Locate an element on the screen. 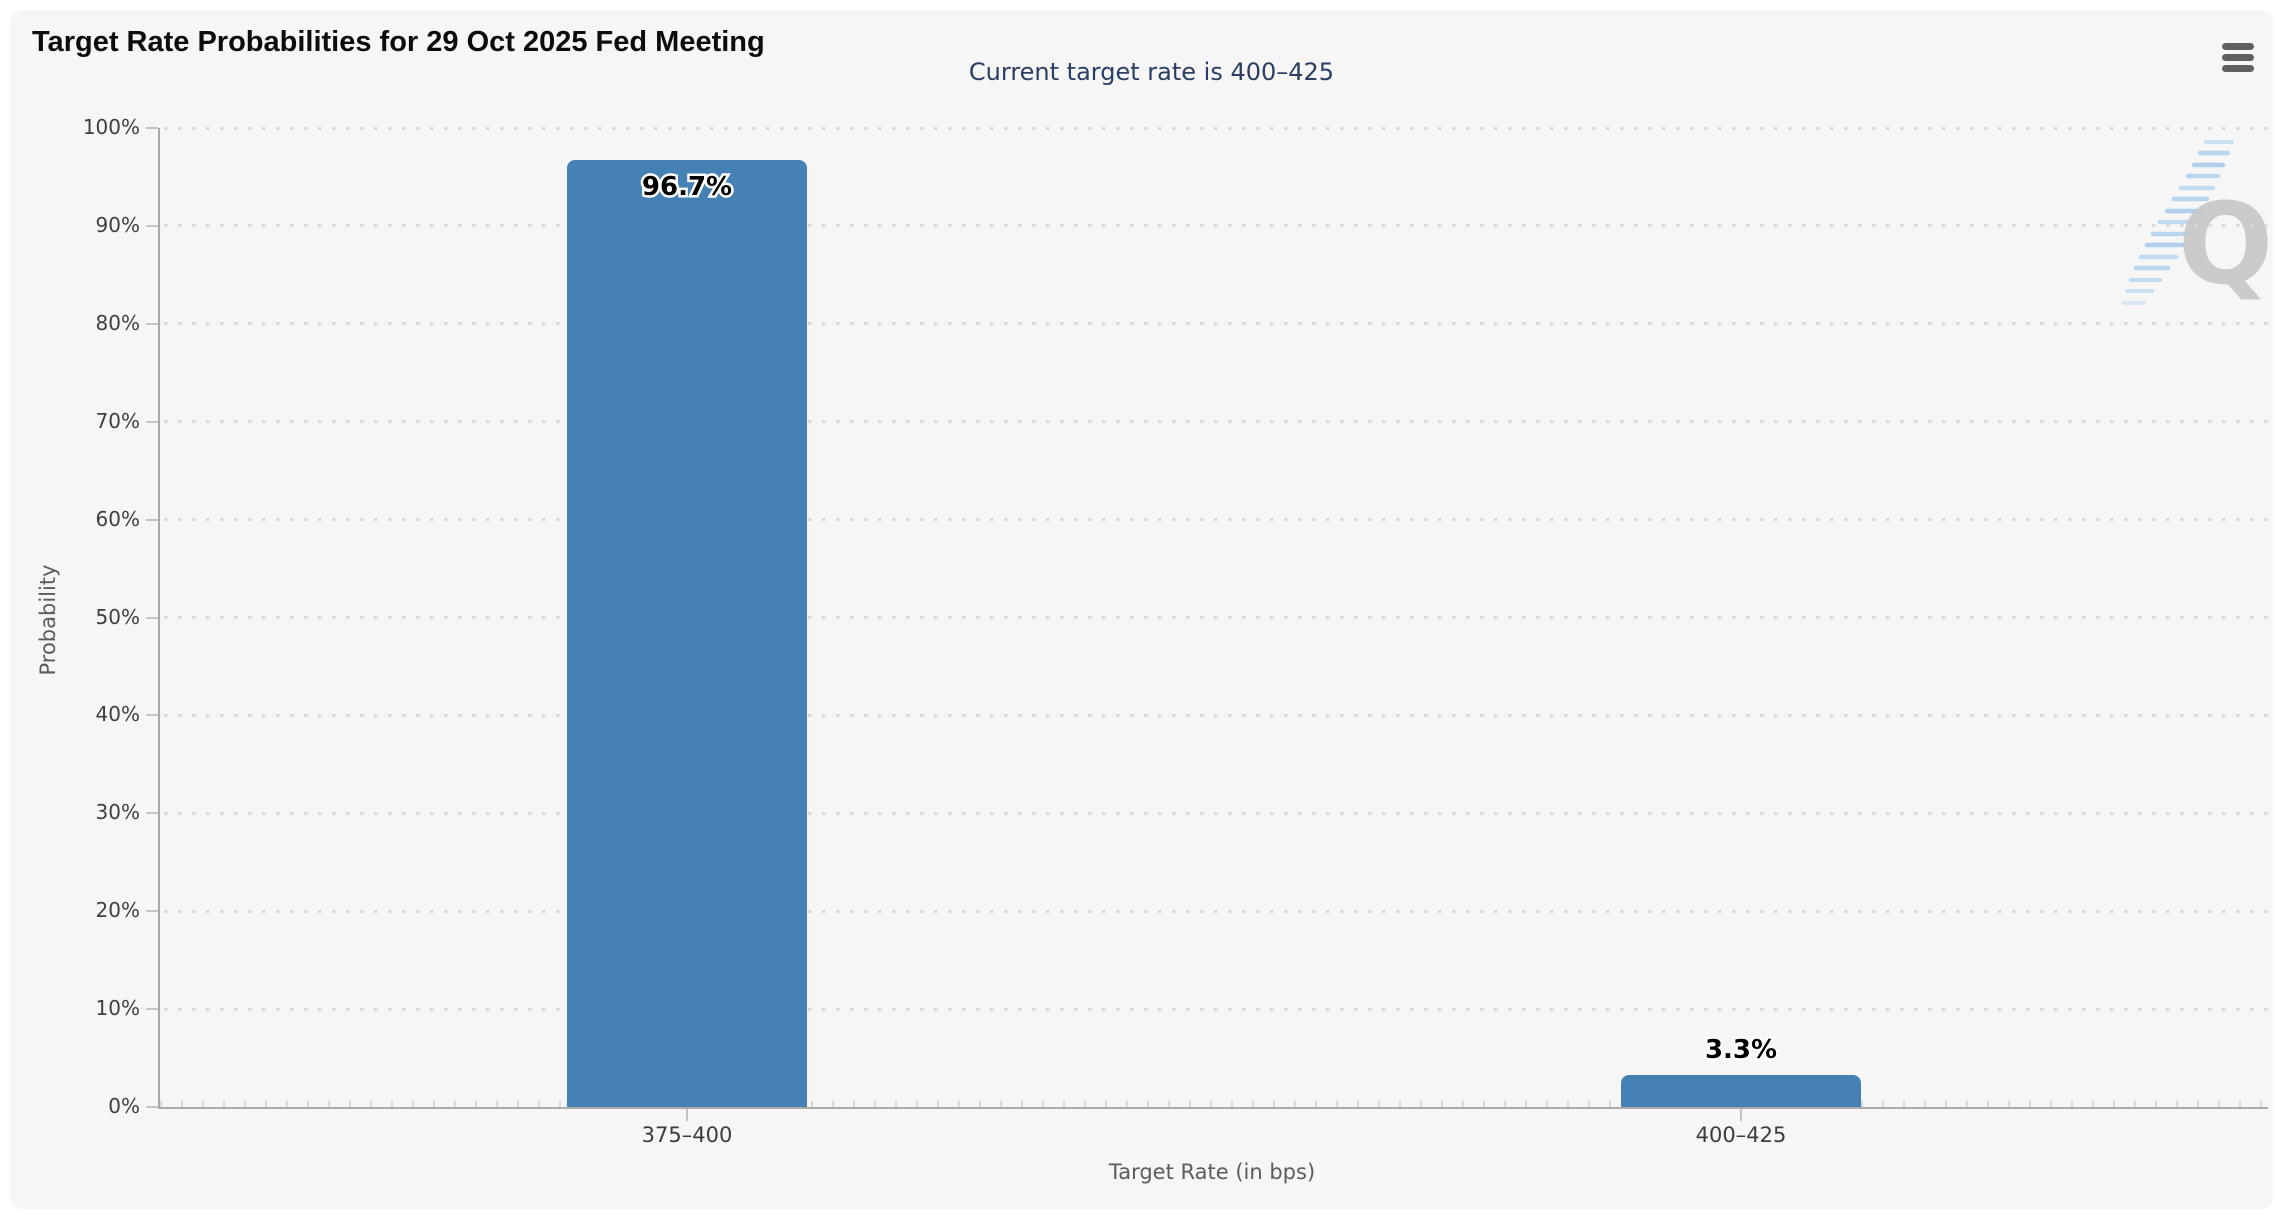  y-axis-tick-label: 0% is located at coordinates (124, 1106).